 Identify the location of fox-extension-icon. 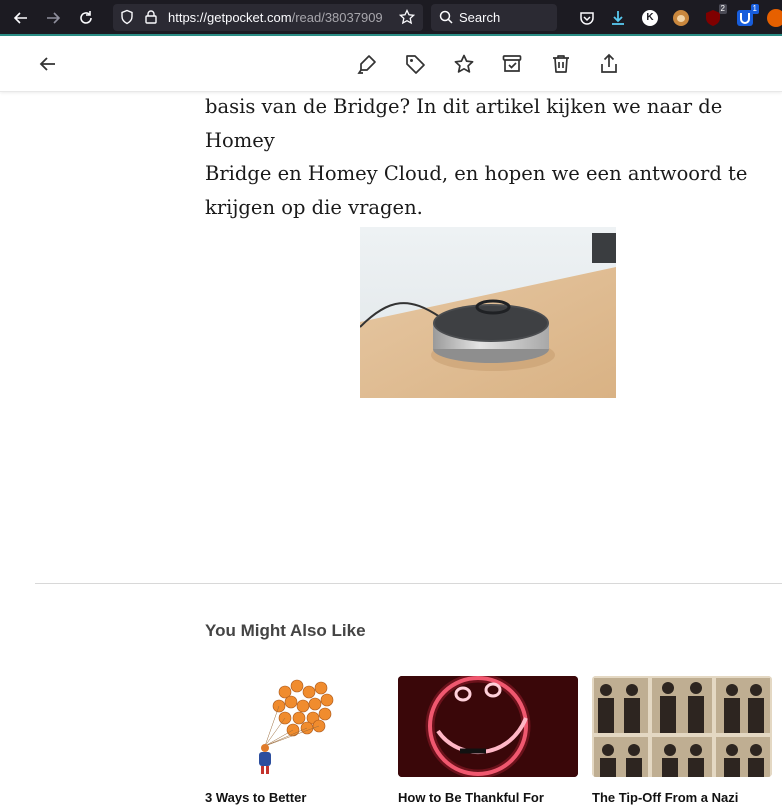
(774, 18).